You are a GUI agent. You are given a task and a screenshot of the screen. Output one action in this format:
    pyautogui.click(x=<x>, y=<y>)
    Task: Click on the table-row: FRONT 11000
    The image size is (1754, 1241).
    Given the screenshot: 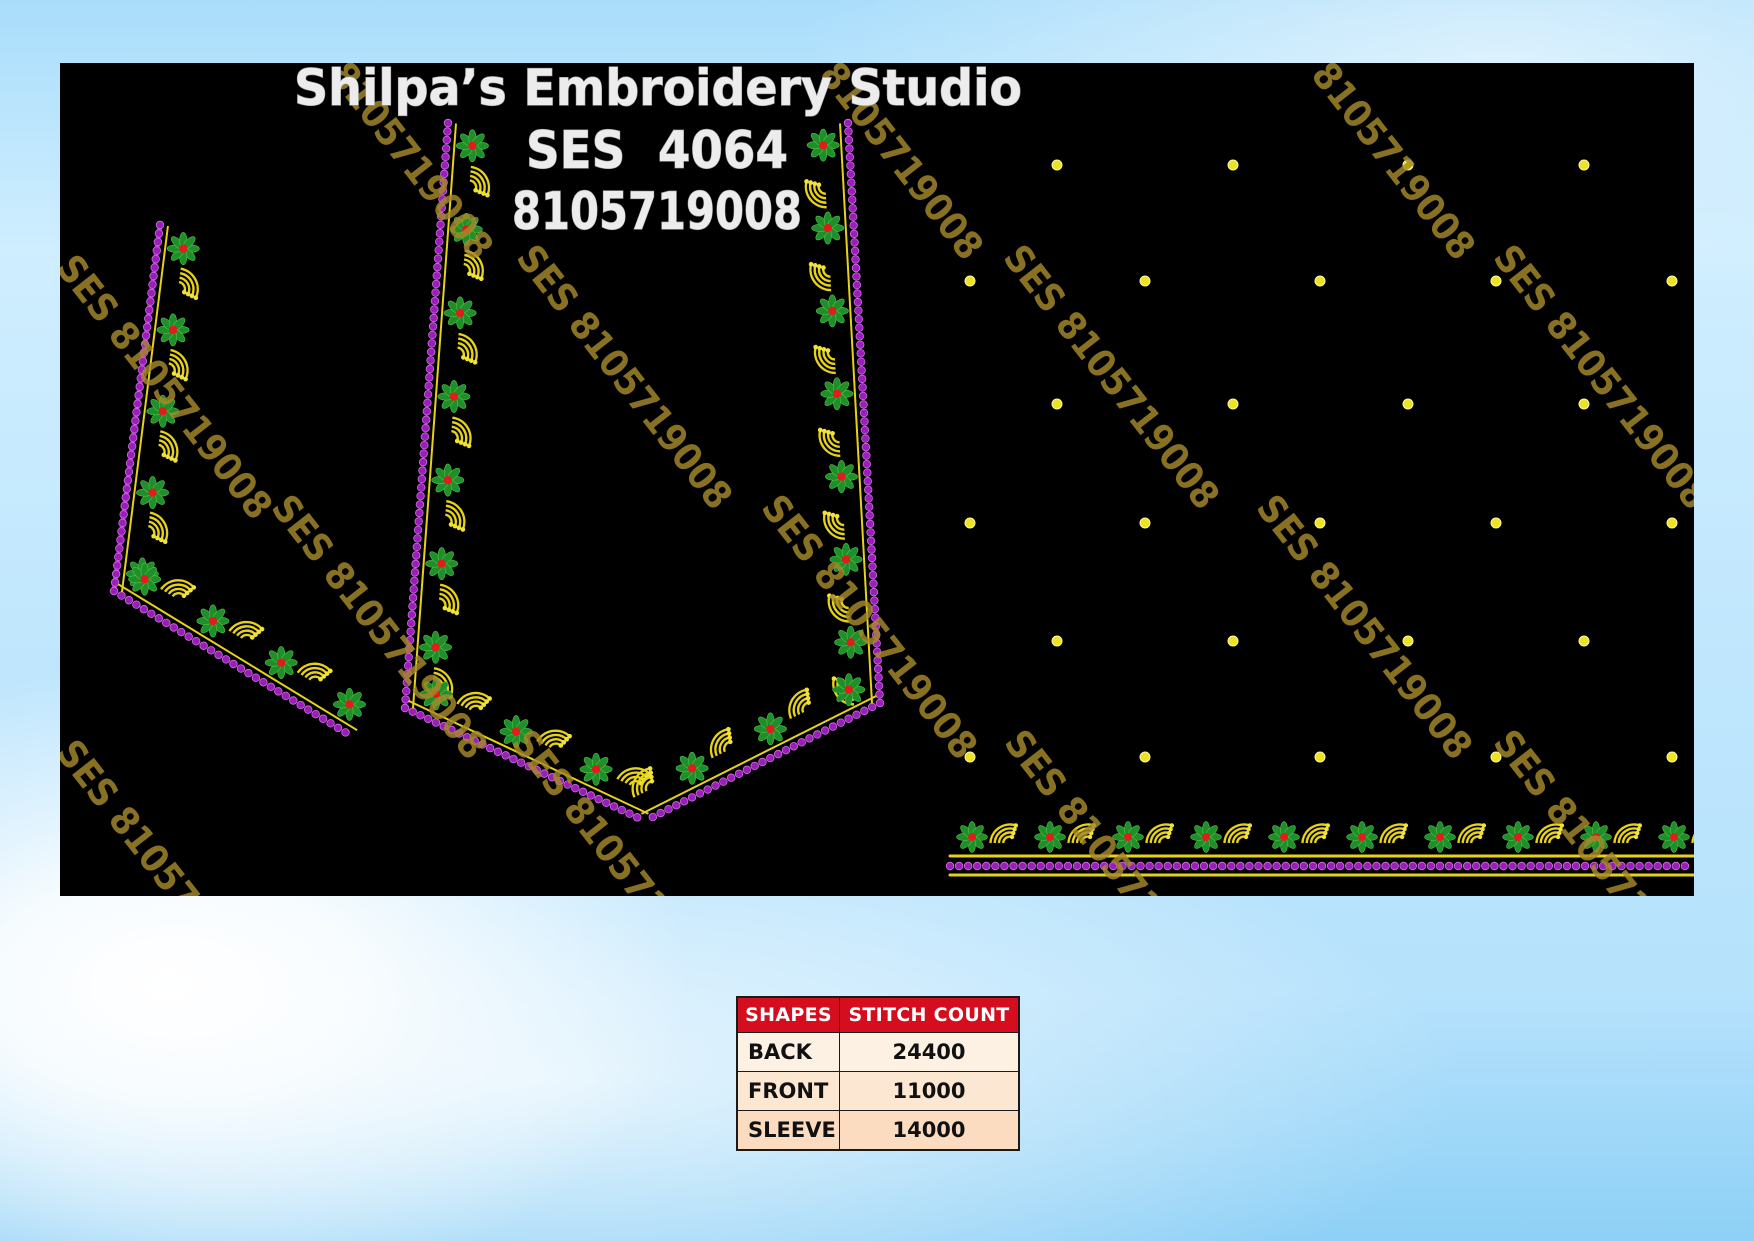 What is the action you would take?
    pyautogui.click(x=878, y=1091)
    